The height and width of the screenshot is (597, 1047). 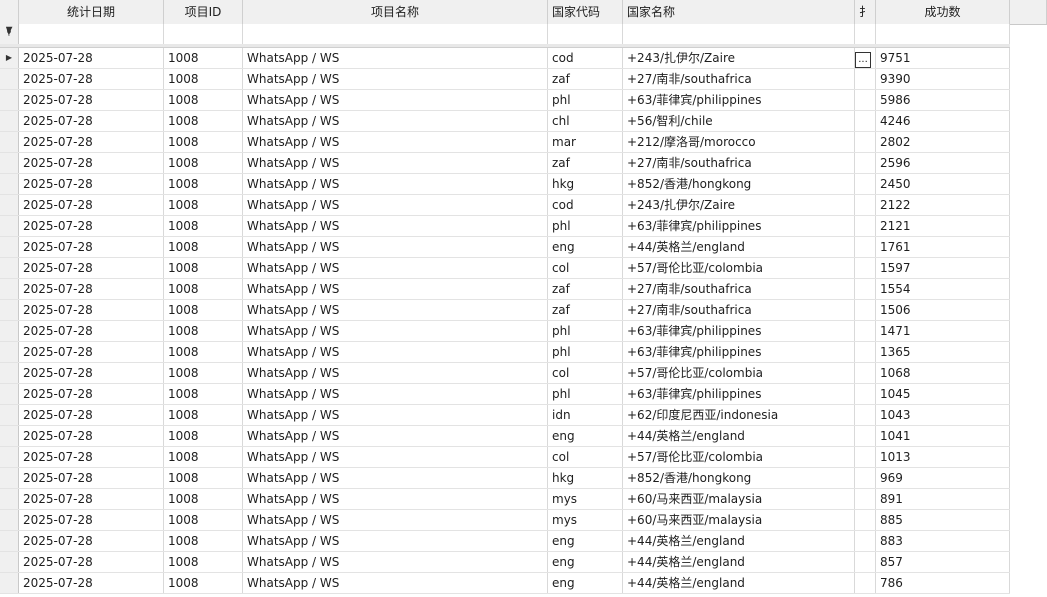 I want to click on filter-cell-extra, so click(x=865, y=34).